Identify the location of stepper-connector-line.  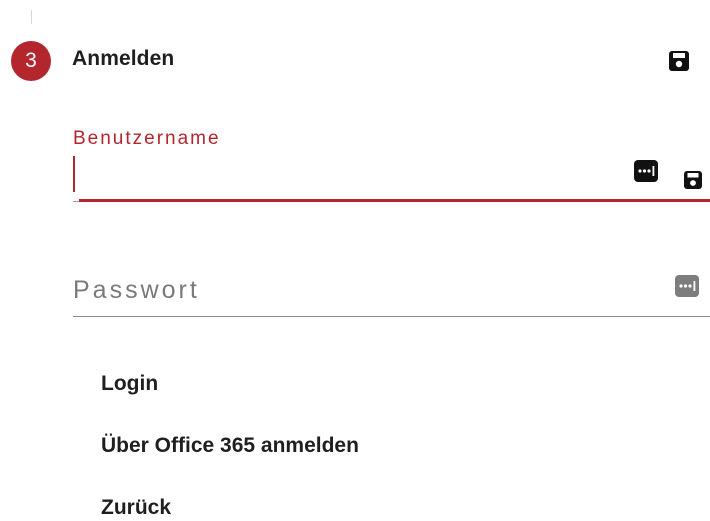
(31, 17).